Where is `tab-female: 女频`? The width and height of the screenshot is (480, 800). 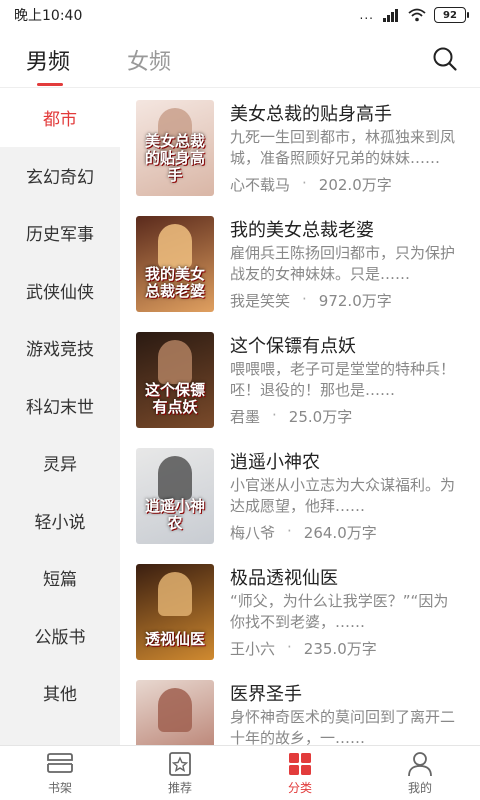 tab-female: 女频 is located at coordinates (149, 60).